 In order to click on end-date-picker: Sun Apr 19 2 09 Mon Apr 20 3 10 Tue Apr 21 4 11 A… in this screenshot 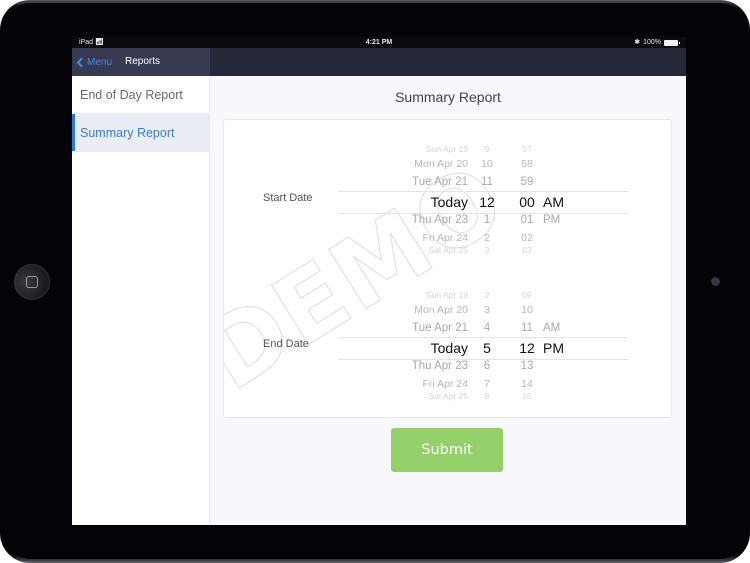, I will do `click(483, 344)`.